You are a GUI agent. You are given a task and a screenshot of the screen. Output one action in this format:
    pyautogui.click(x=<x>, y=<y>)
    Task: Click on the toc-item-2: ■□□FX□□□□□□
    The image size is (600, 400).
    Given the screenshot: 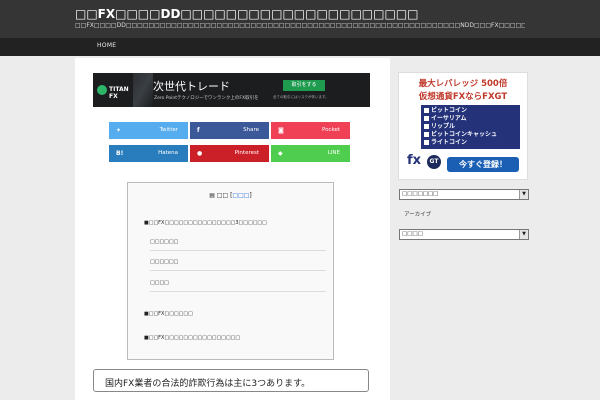 What is the action you would take?
    pyautogui.click(x=168, y=314)
    